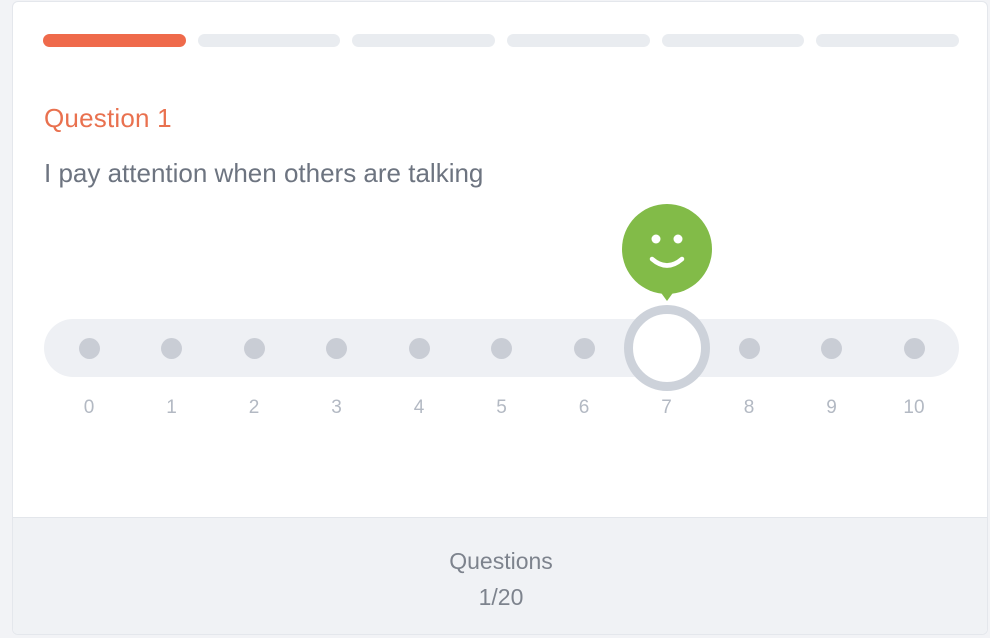  What do you see at coordinates (749, 407) in the screenshot?
I see `rating-label: 8` at bounding box center [749, 407].